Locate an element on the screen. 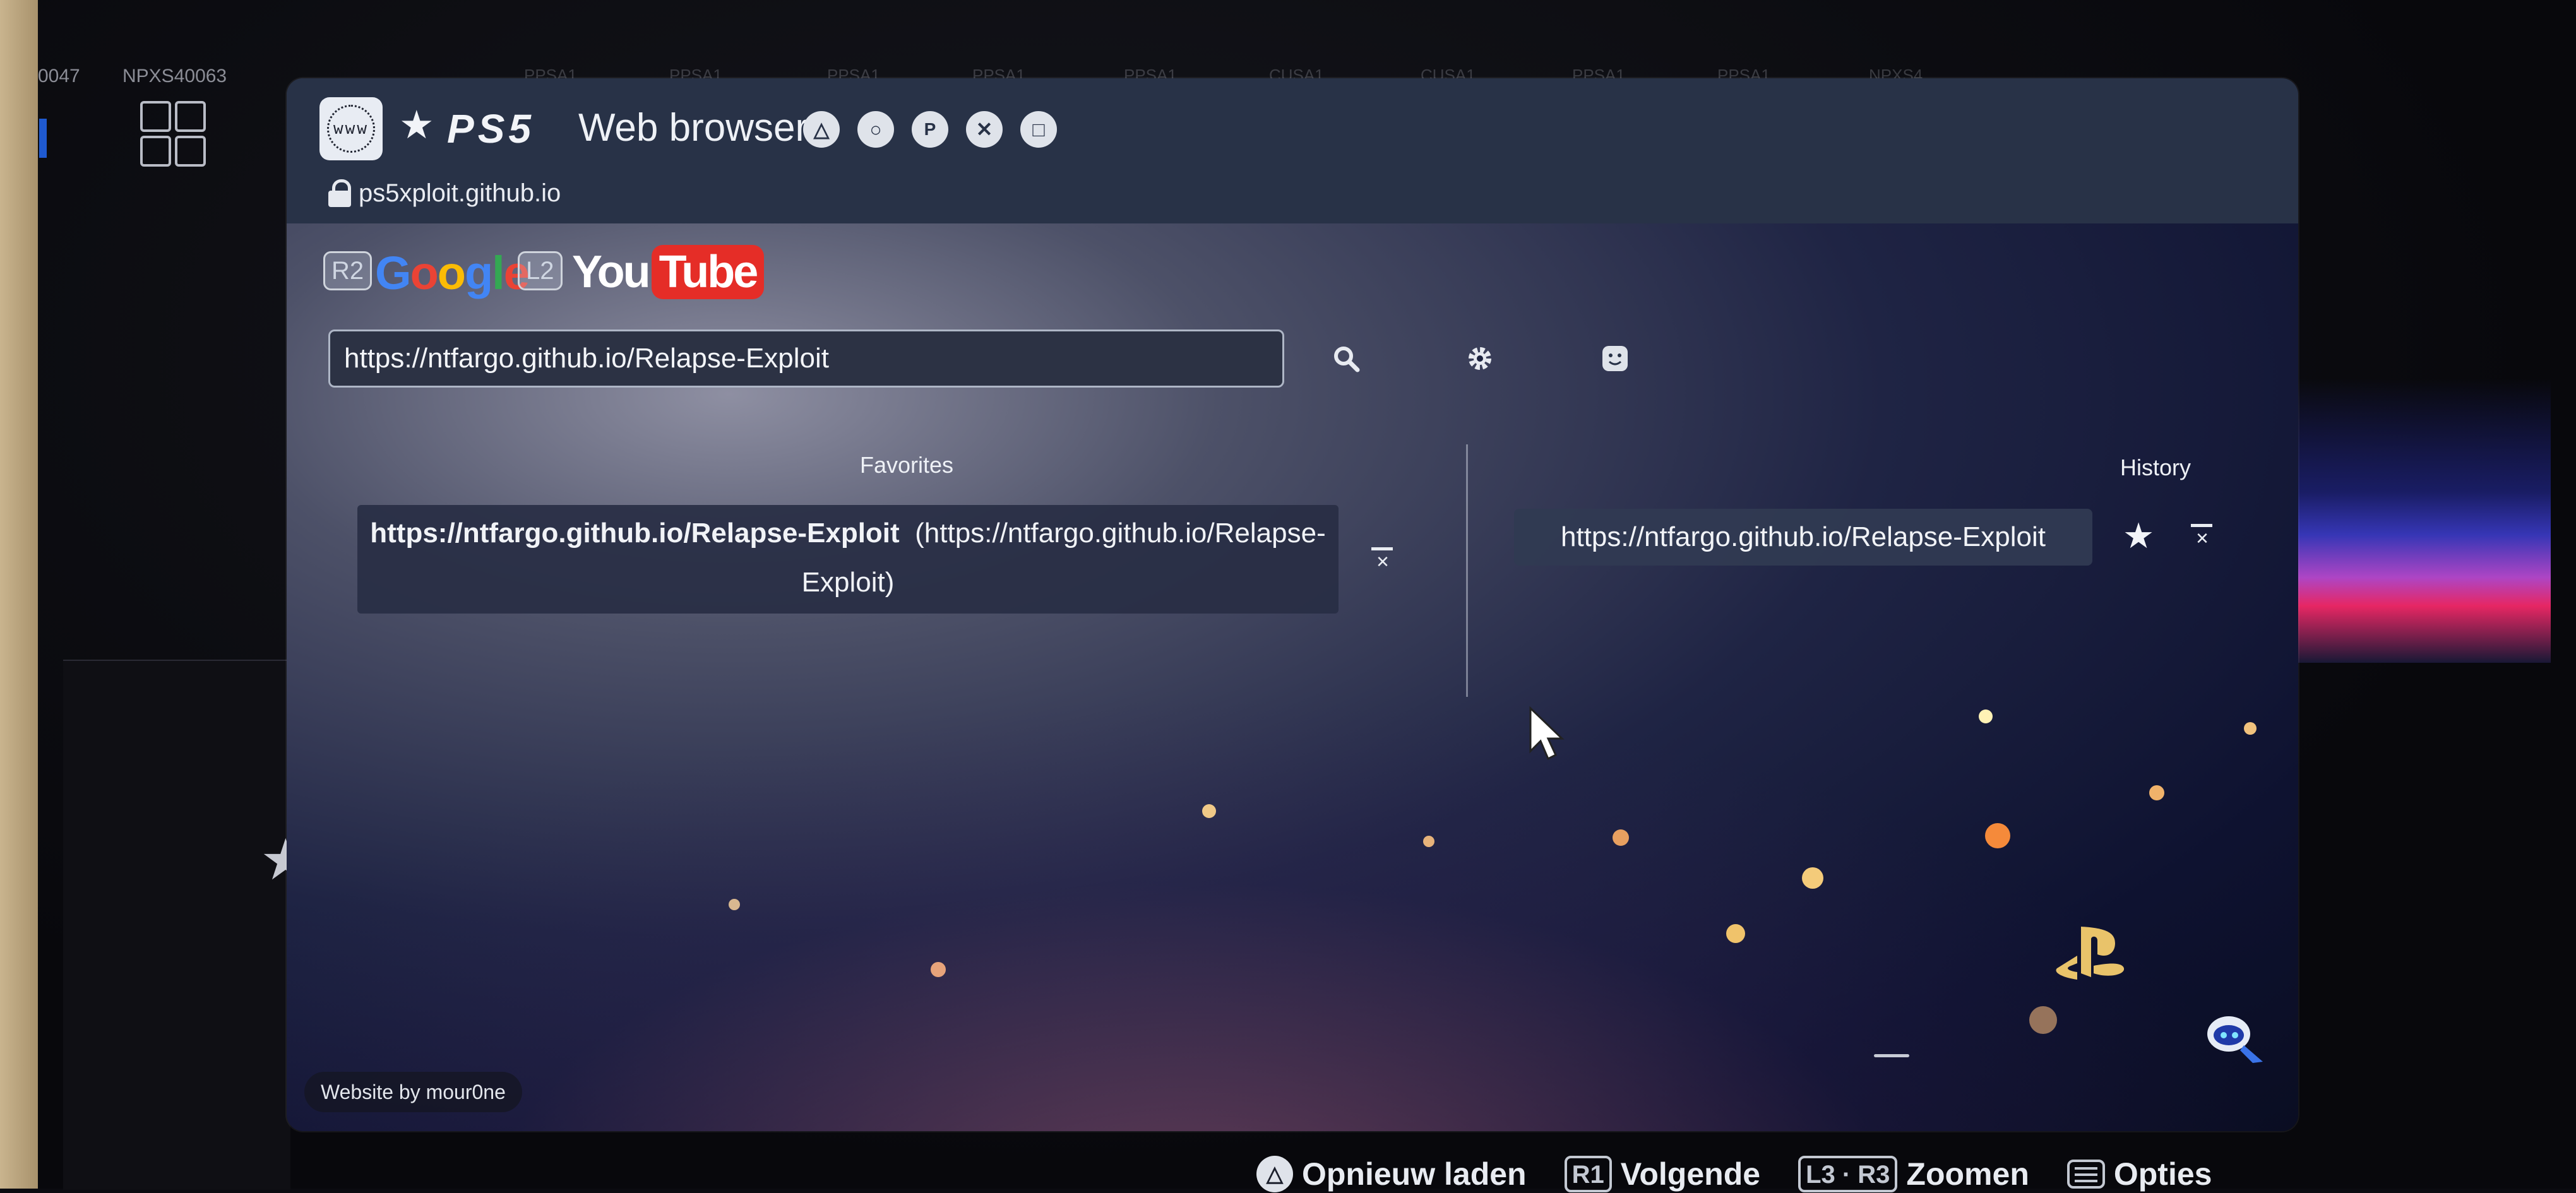 This screenshot has width=2576, height=1193. window-title: Web browser is located at coordinates (693, 128).